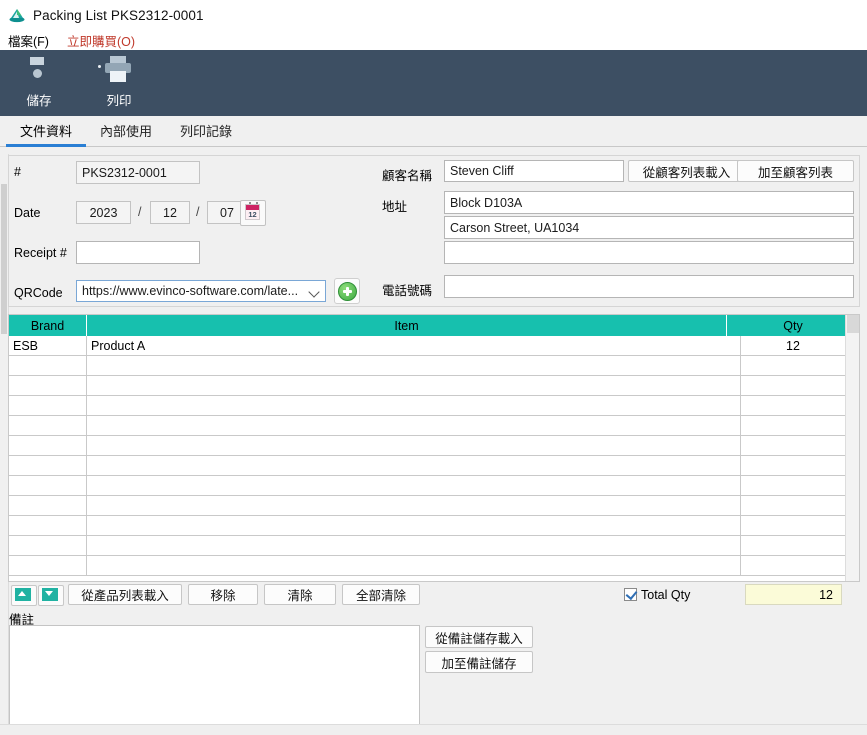 This screenshot has width=867, height=735. What do you see at coordinates (795, 171) in the screenshot?
I see `add-to-customer-list-button: 加至顧客列表` at bounding box center [795, 171].